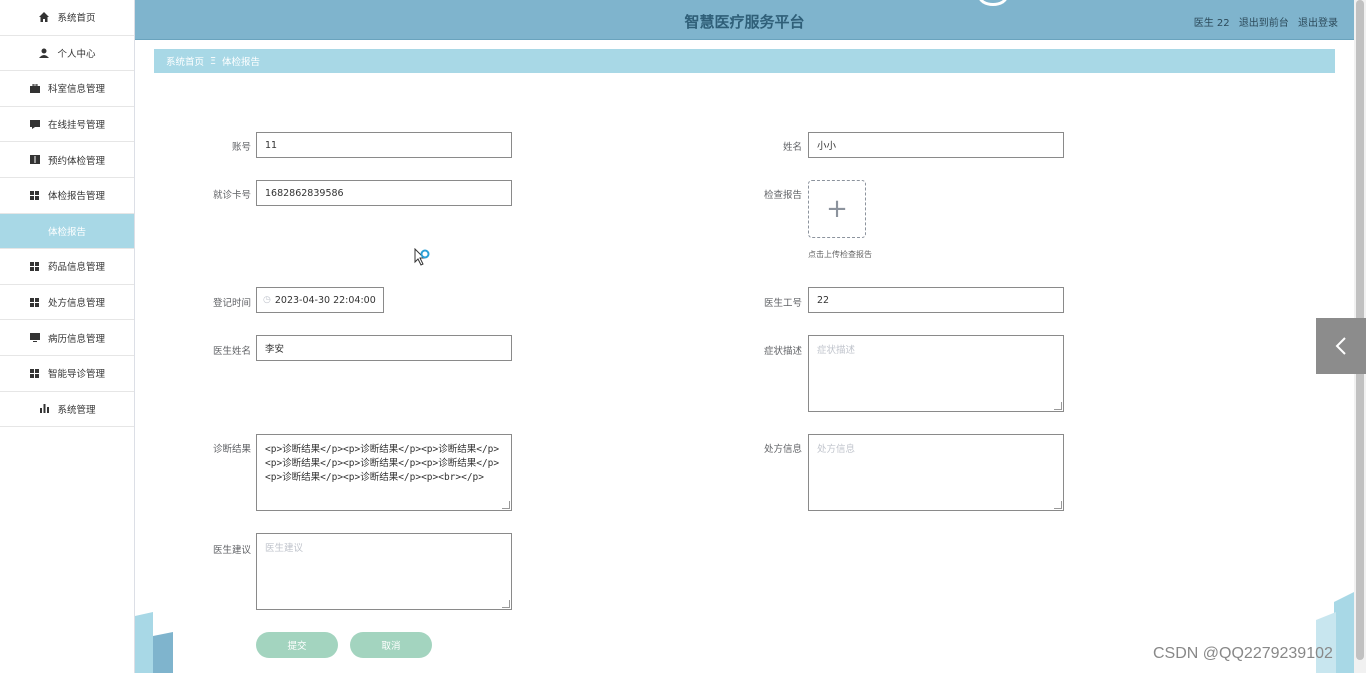 The width and height of the screenshot is (1366, 673). I want to click on user-icon, so click(44, 53).